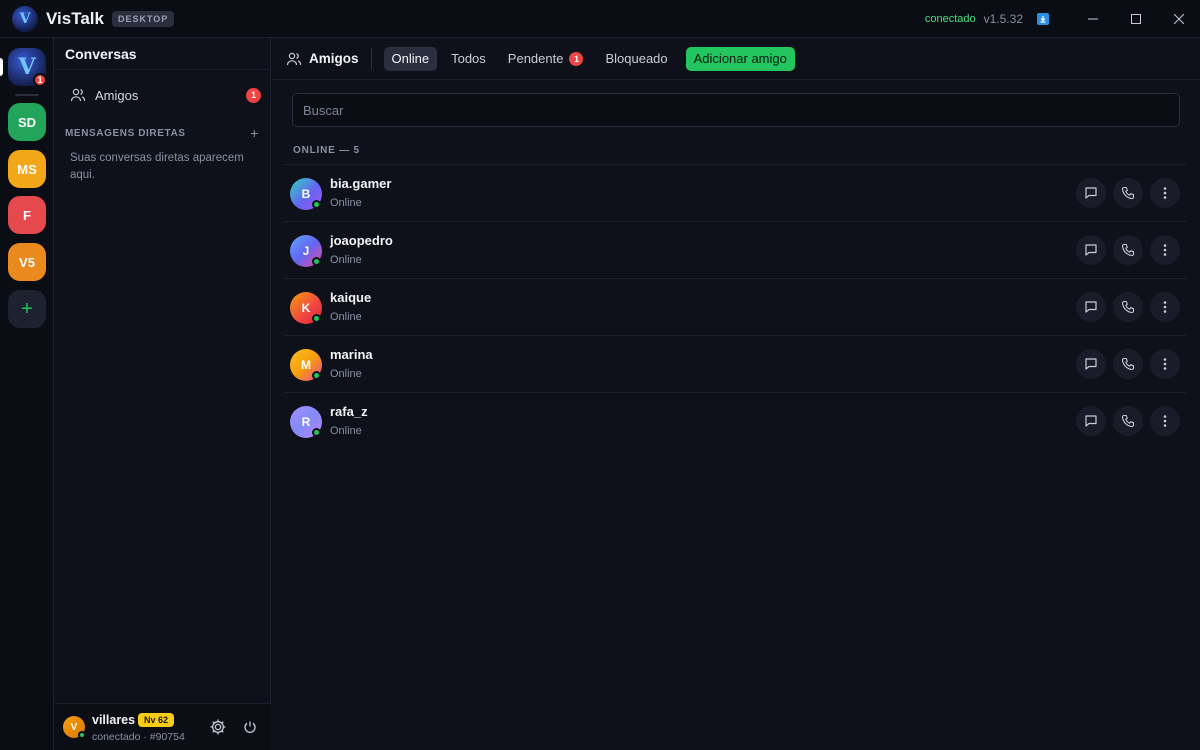  I want to click on server-label: MS, so click(27, 169).